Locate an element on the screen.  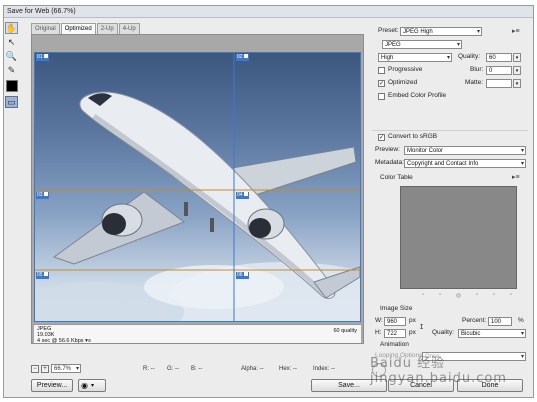
blur-stepper: ▾ is located at coordinates (517, 70).